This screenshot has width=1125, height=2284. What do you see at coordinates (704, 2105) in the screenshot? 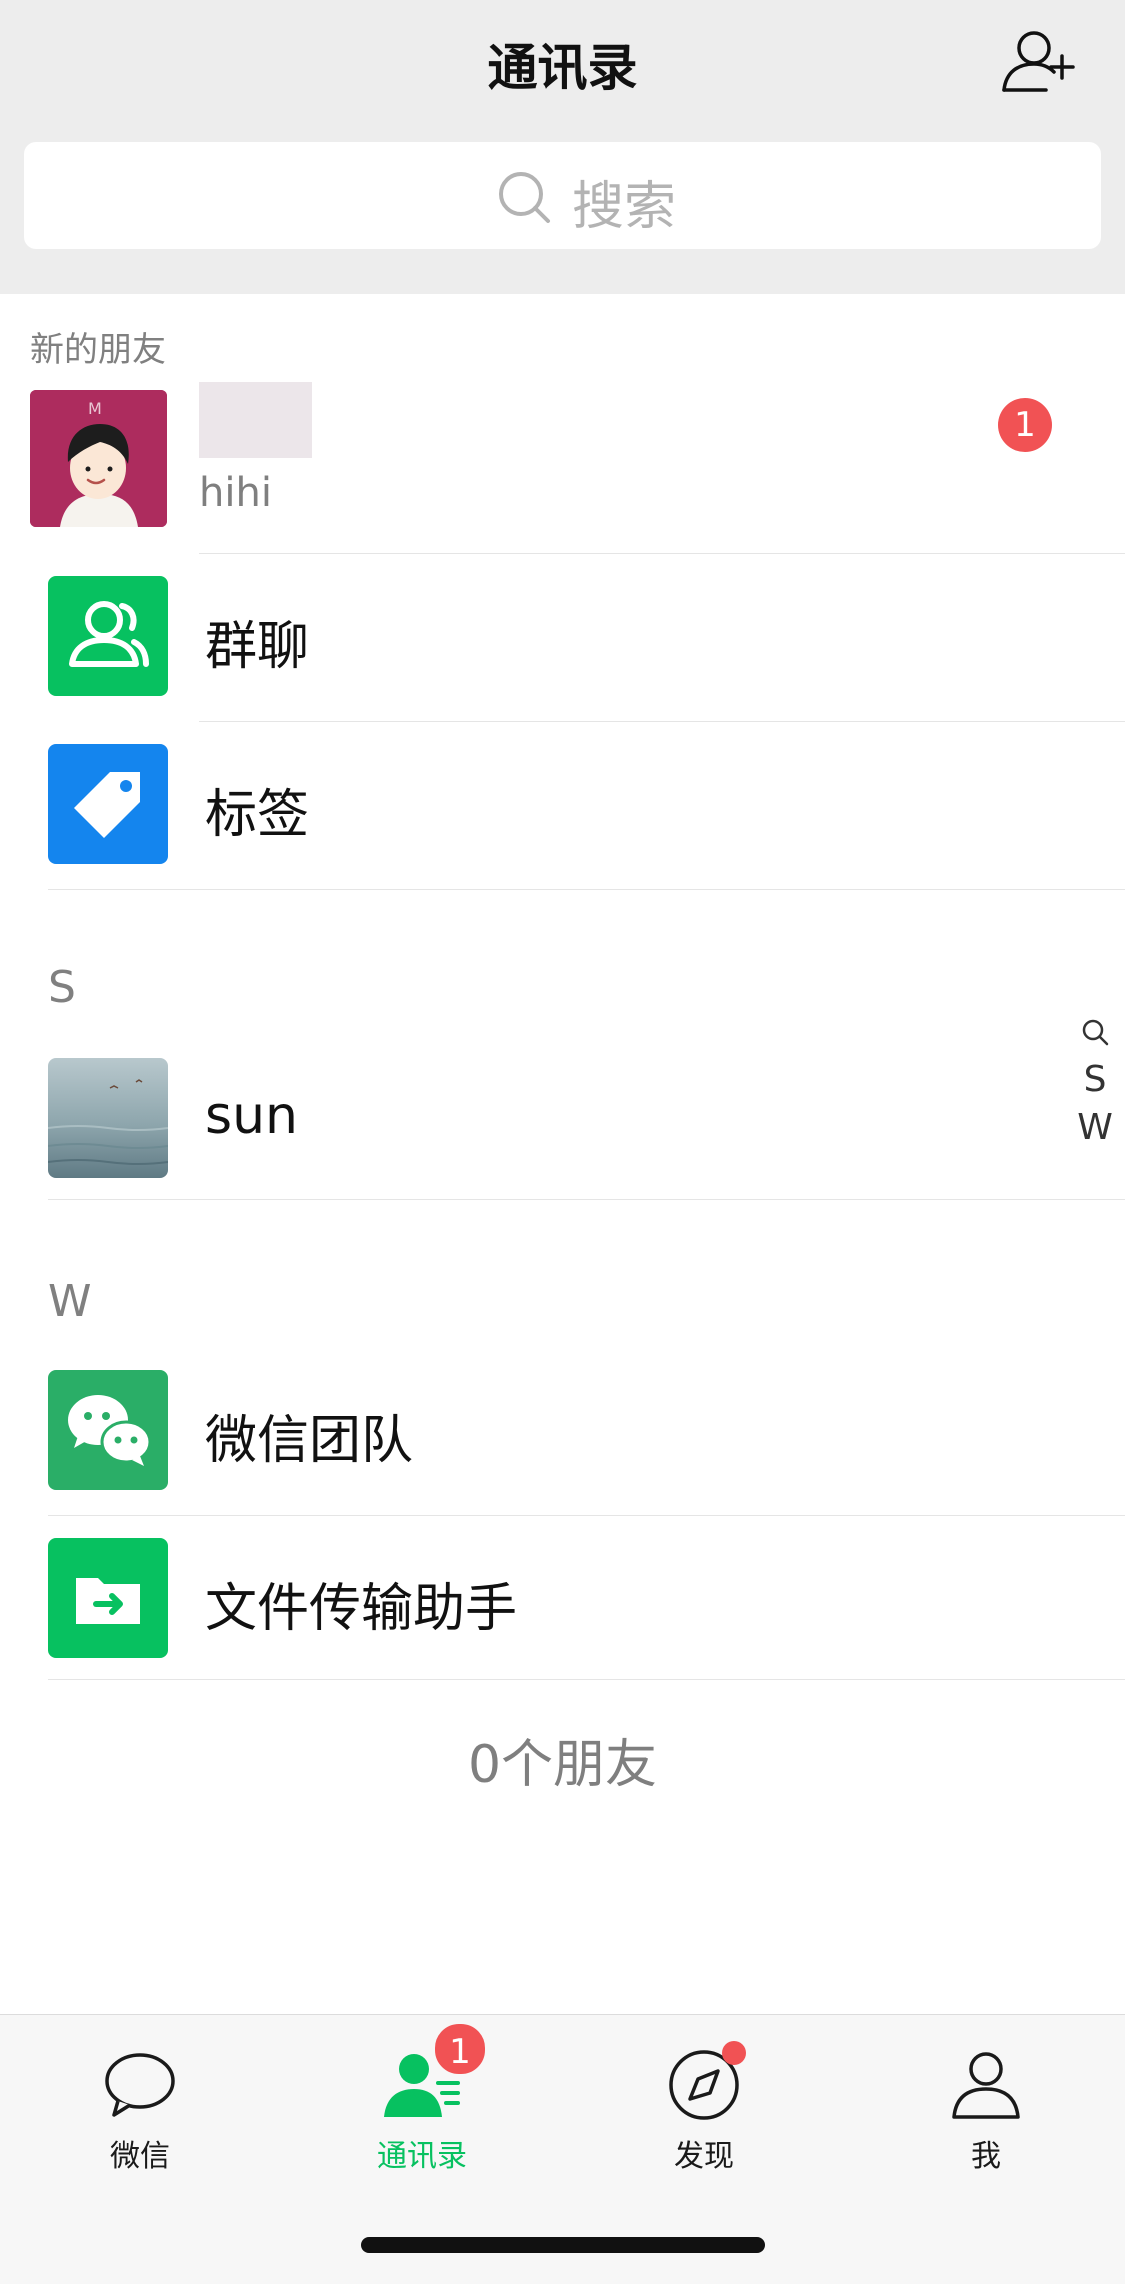
I see `tab-discover: 发现` at bounding box center [704, 2105].